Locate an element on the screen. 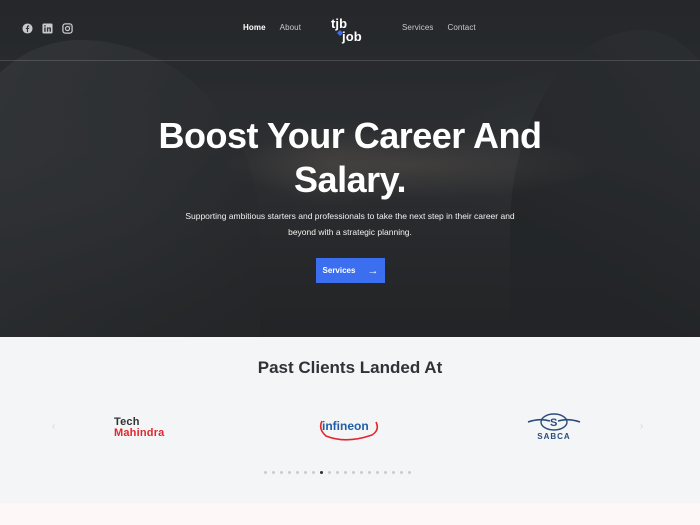 The height and width of the screenshot is (525, 700). carousel-prev-icon: ‹ is located at coordinates (53, 426).